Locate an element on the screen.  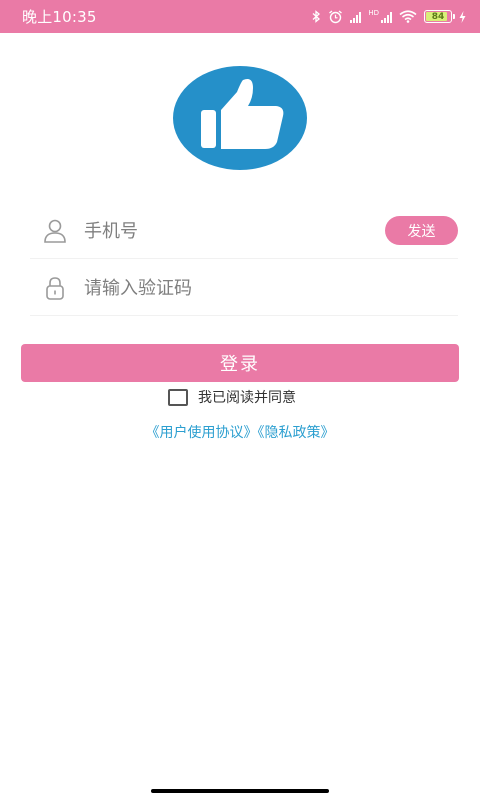
thumbs-up-logo is located at coordinates (240, 118).